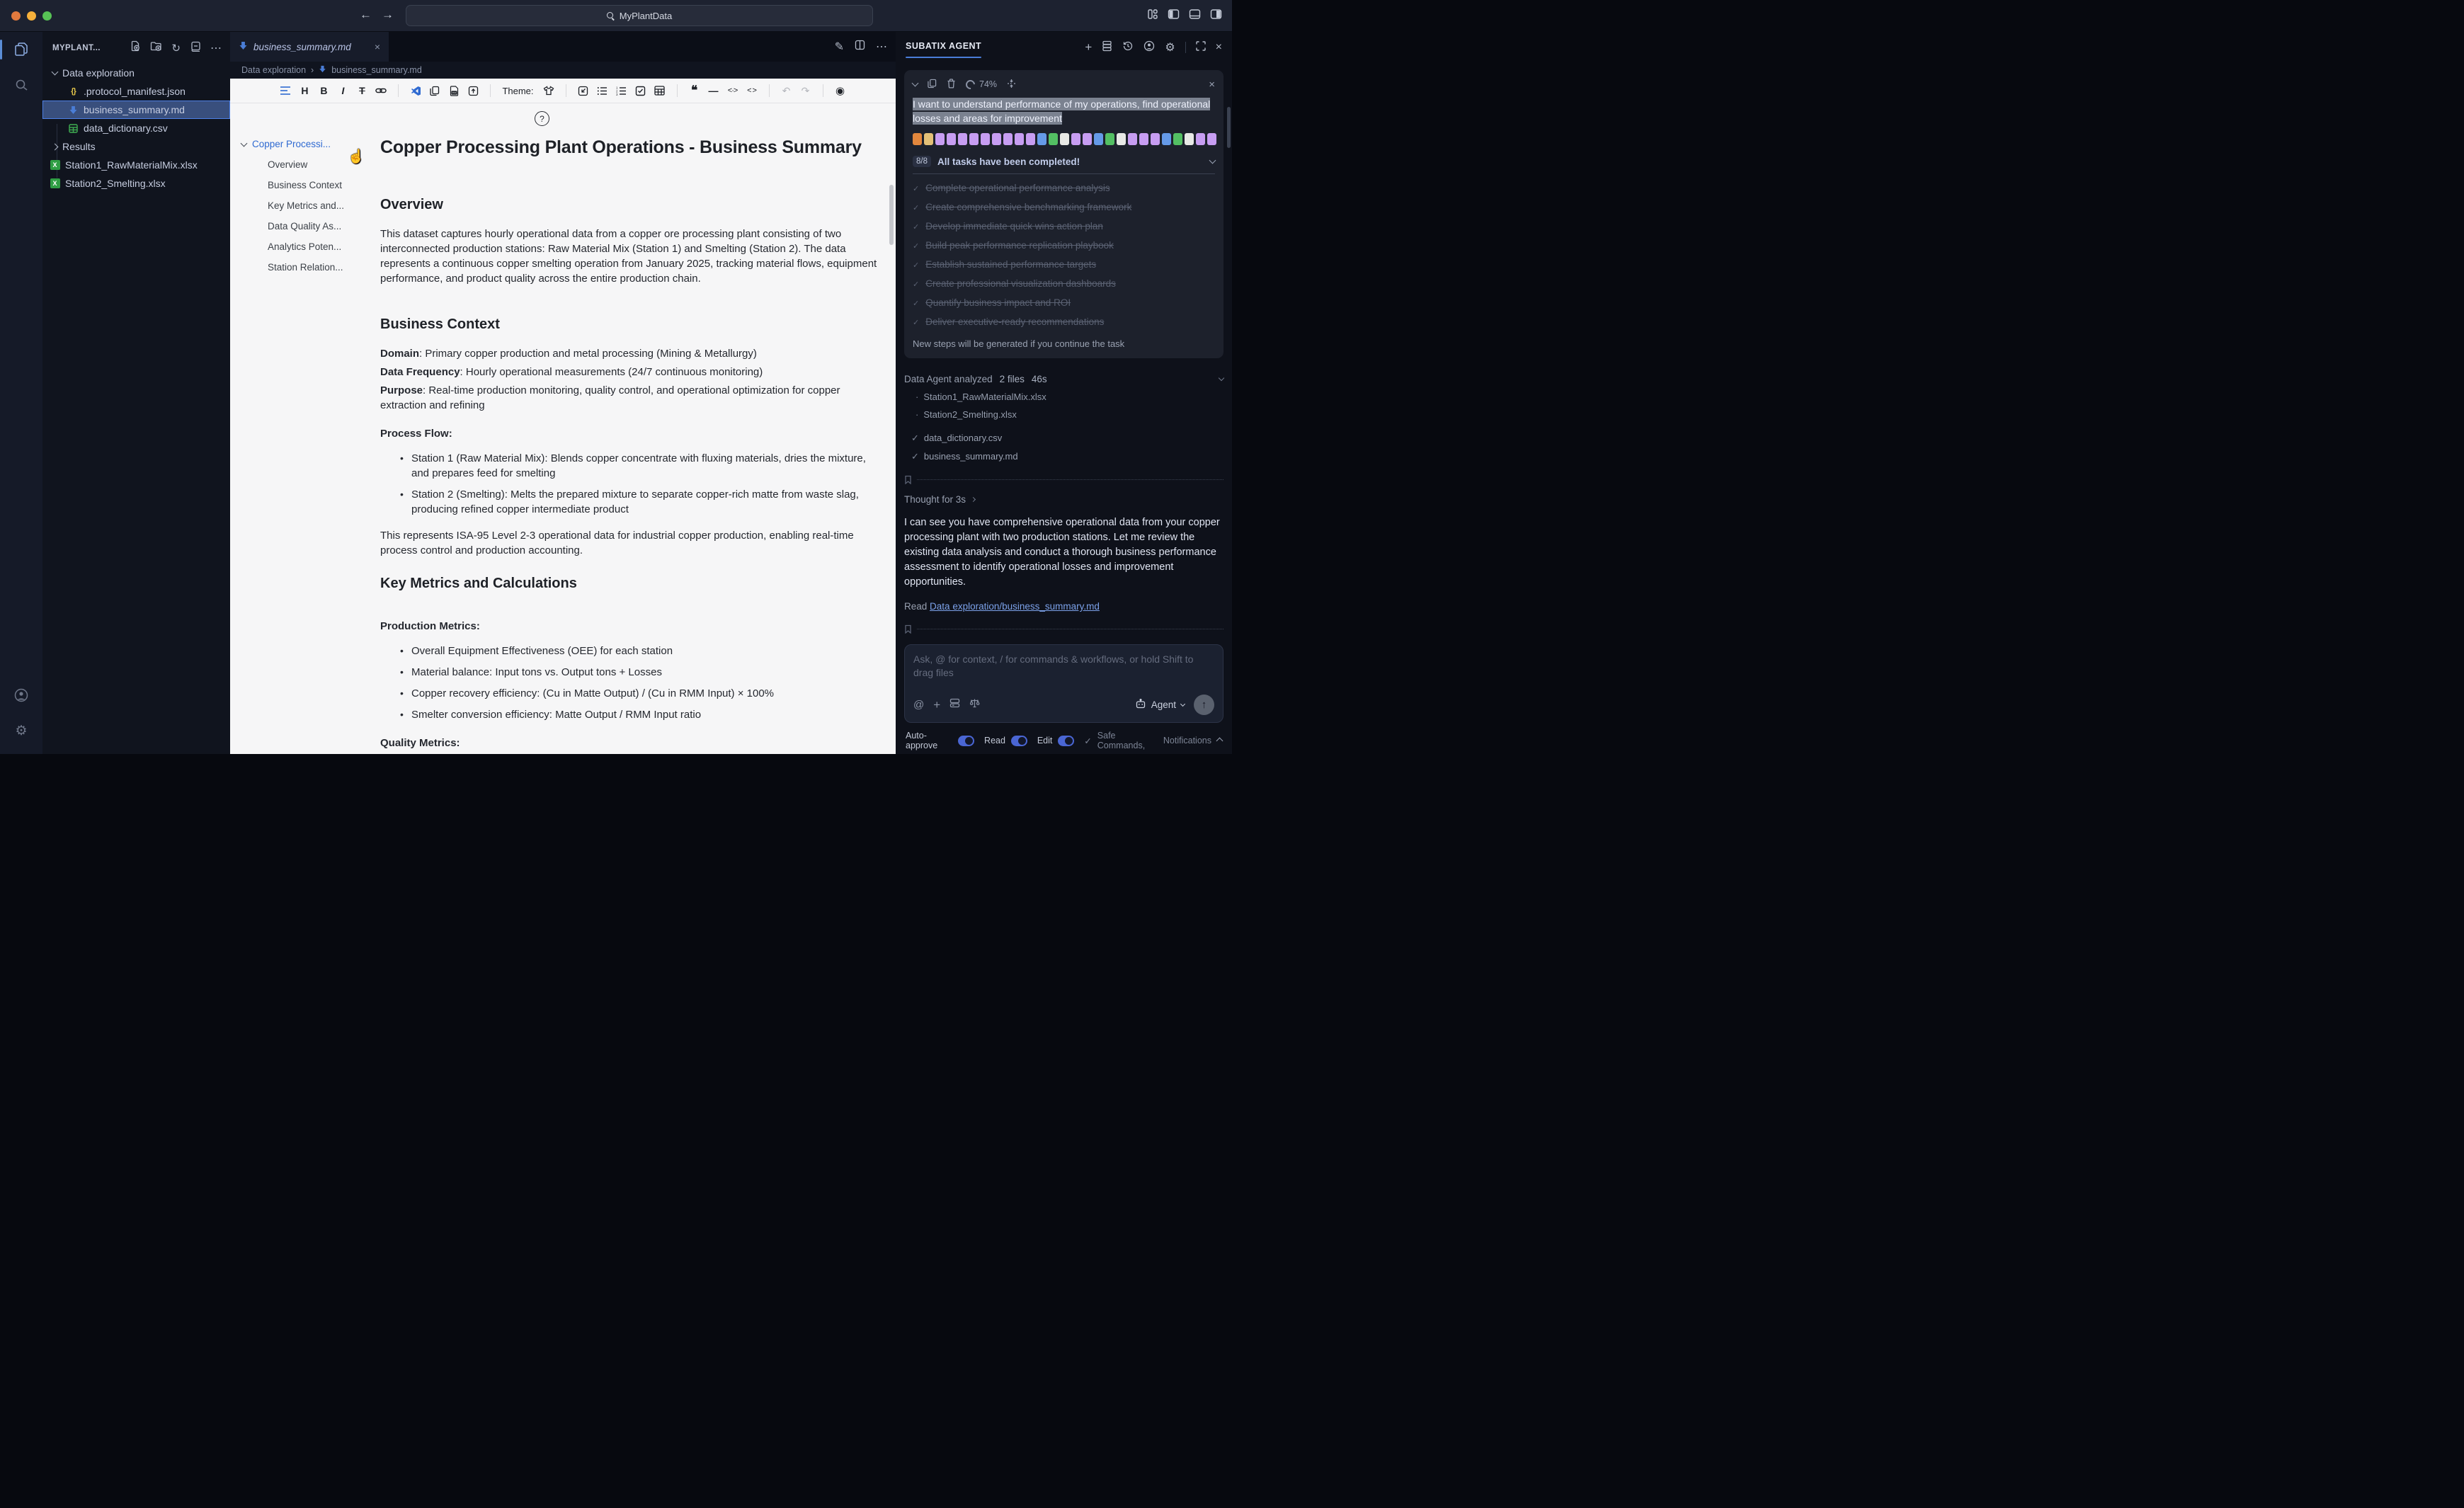 This screenshot has width=2464, height=1508. What do you see at coordinates (156, 48) in the screenshot?
I see `new-folder-icon` at bounding box center [156, 48].